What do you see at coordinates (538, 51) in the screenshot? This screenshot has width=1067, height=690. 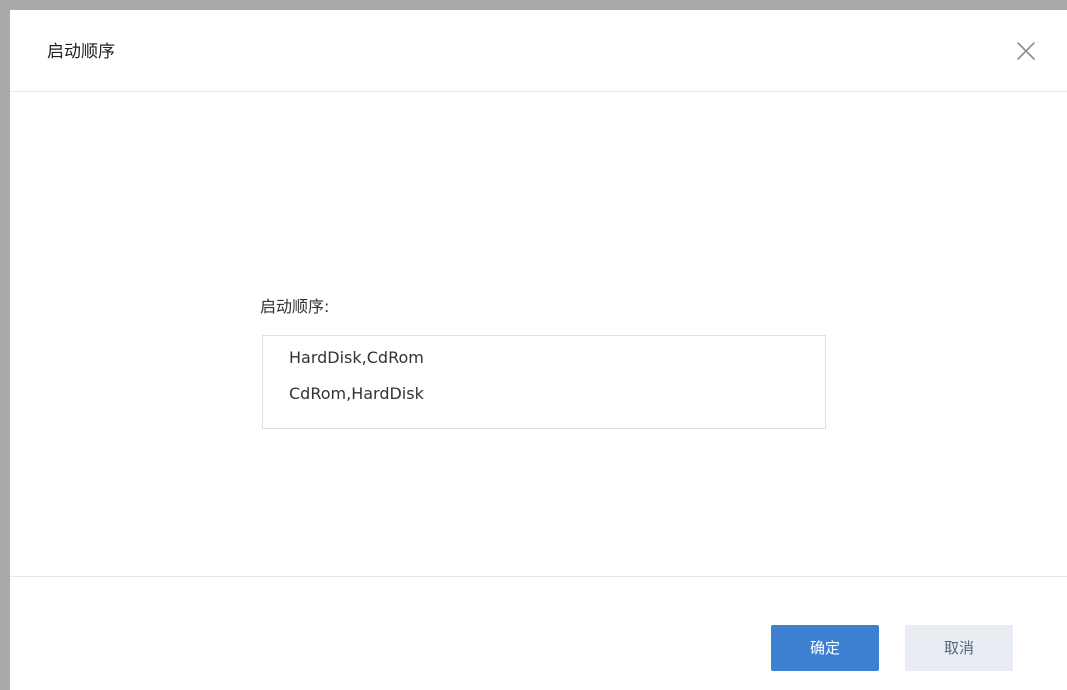 I see `dialog-header: 启动顺序` at bounding box center [538, 51].